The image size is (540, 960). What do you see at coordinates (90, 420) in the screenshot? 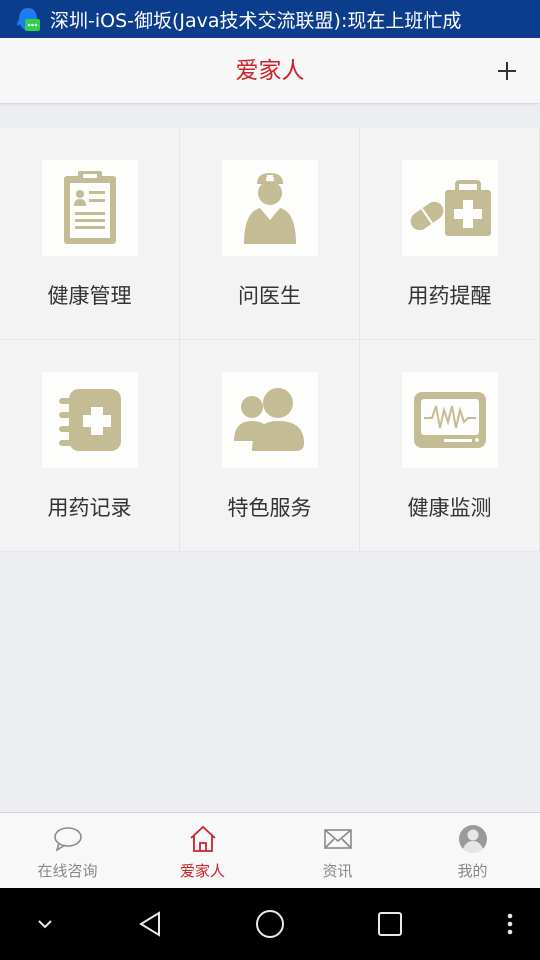
I see `medical-notebook-icon` at bounding box center [90, 420].